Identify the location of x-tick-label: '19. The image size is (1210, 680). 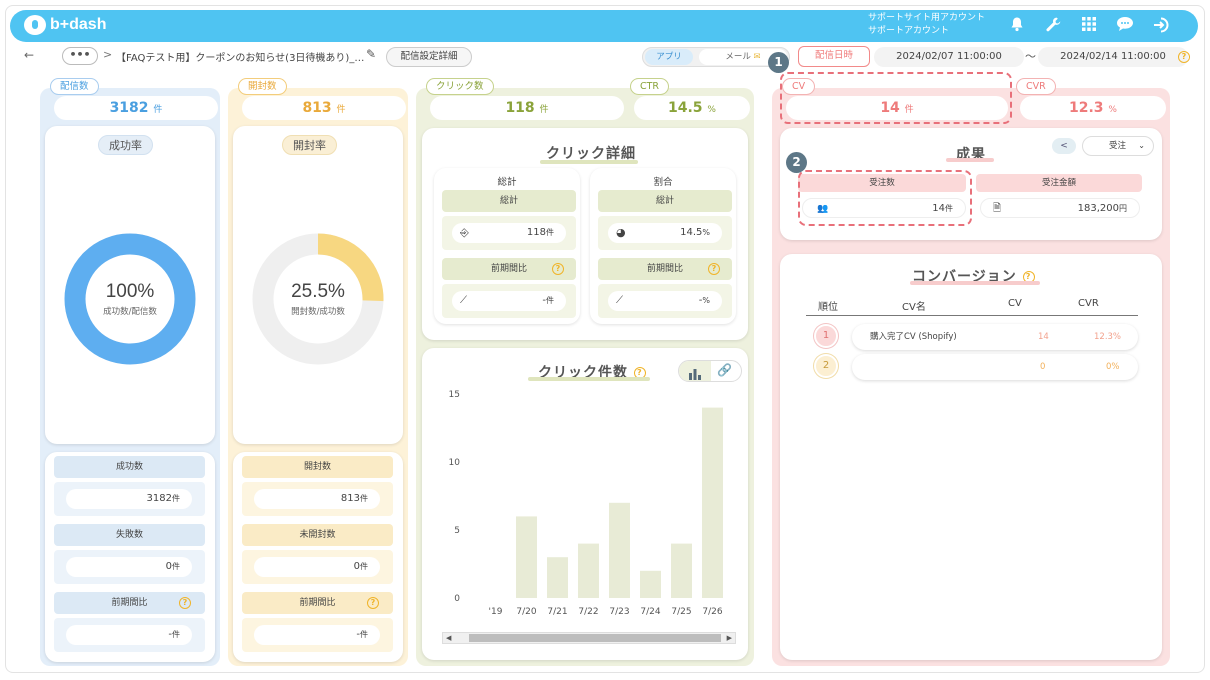
(496, 612).